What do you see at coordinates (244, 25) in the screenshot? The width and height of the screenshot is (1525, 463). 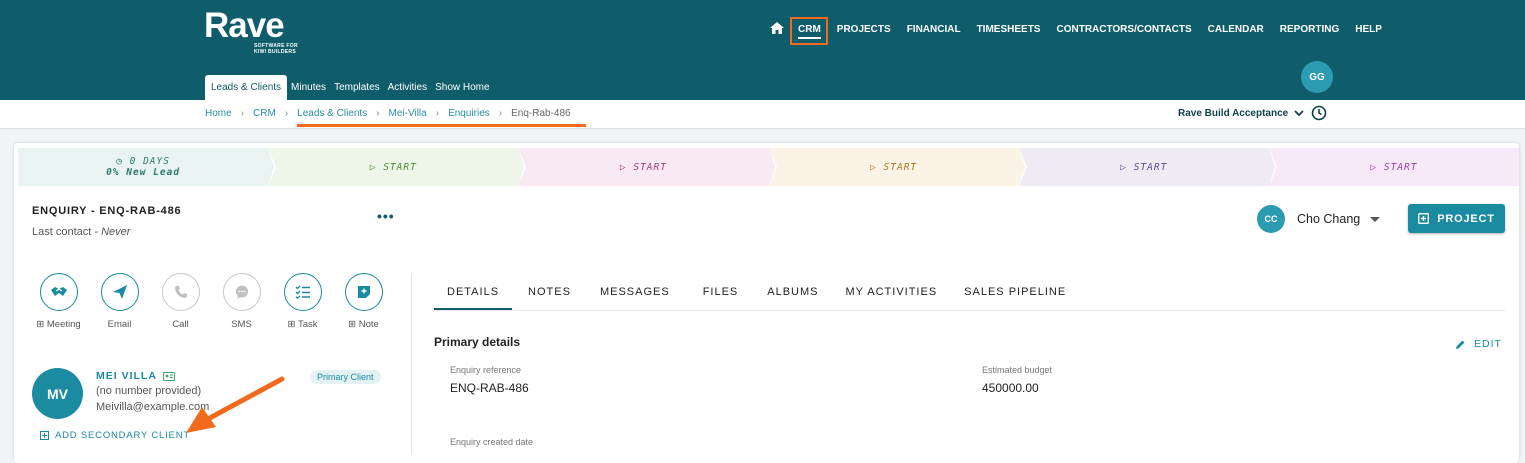 I see `brand-name: Rave` at bounding box center [244, 25].